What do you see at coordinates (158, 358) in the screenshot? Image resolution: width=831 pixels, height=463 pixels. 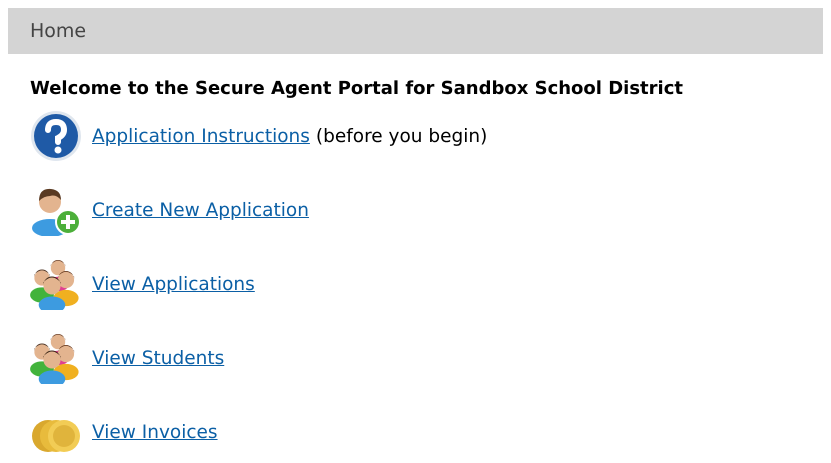 I see `nav-link: View Students` at bounding box center [158, 358].